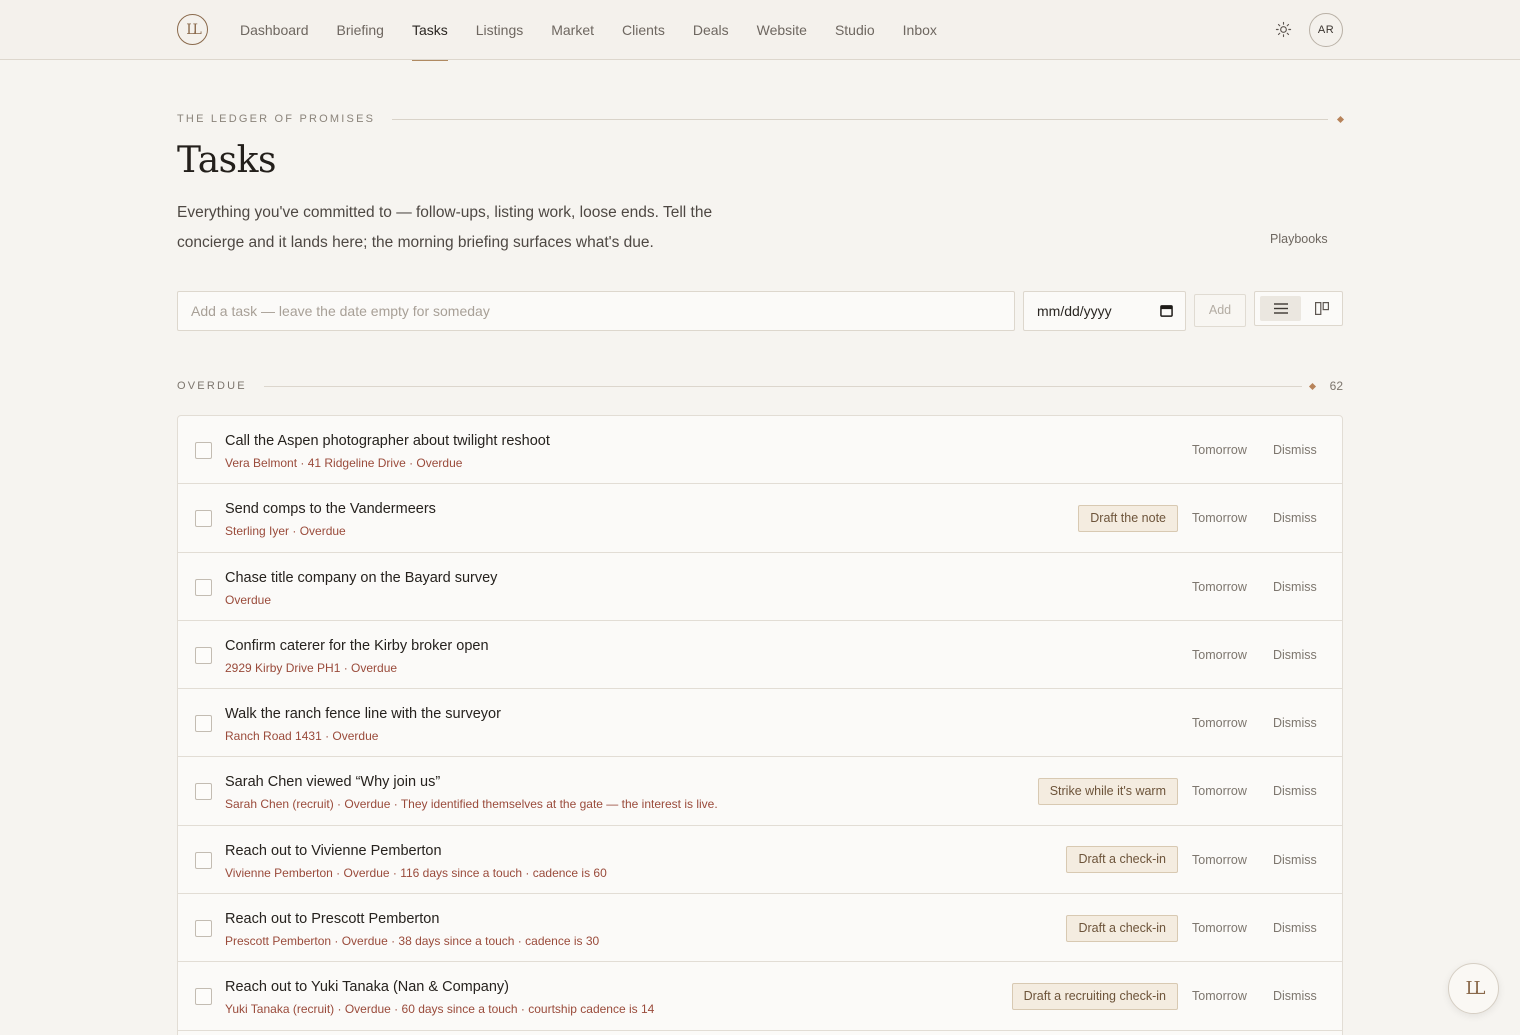  I want to click on nav-item-dashboard: Dashboard, so click(274, 30).